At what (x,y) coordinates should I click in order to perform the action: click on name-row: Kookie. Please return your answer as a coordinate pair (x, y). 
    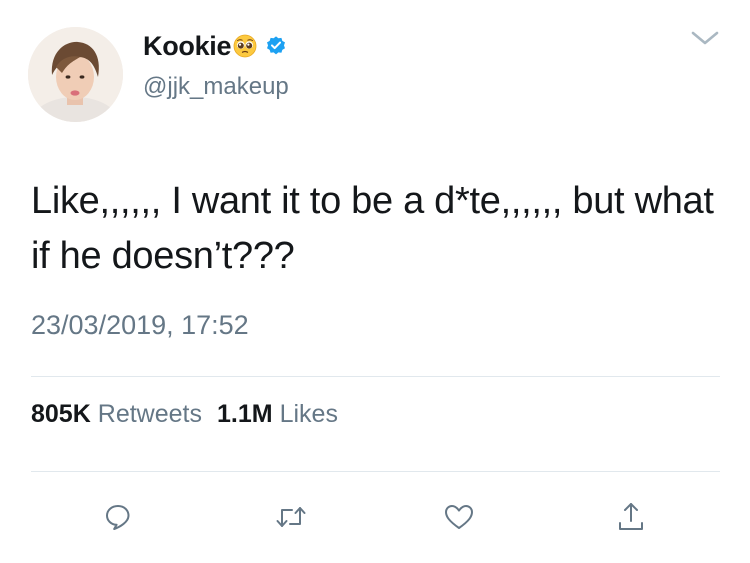
    Looking at the image, I should click on (215, 46).